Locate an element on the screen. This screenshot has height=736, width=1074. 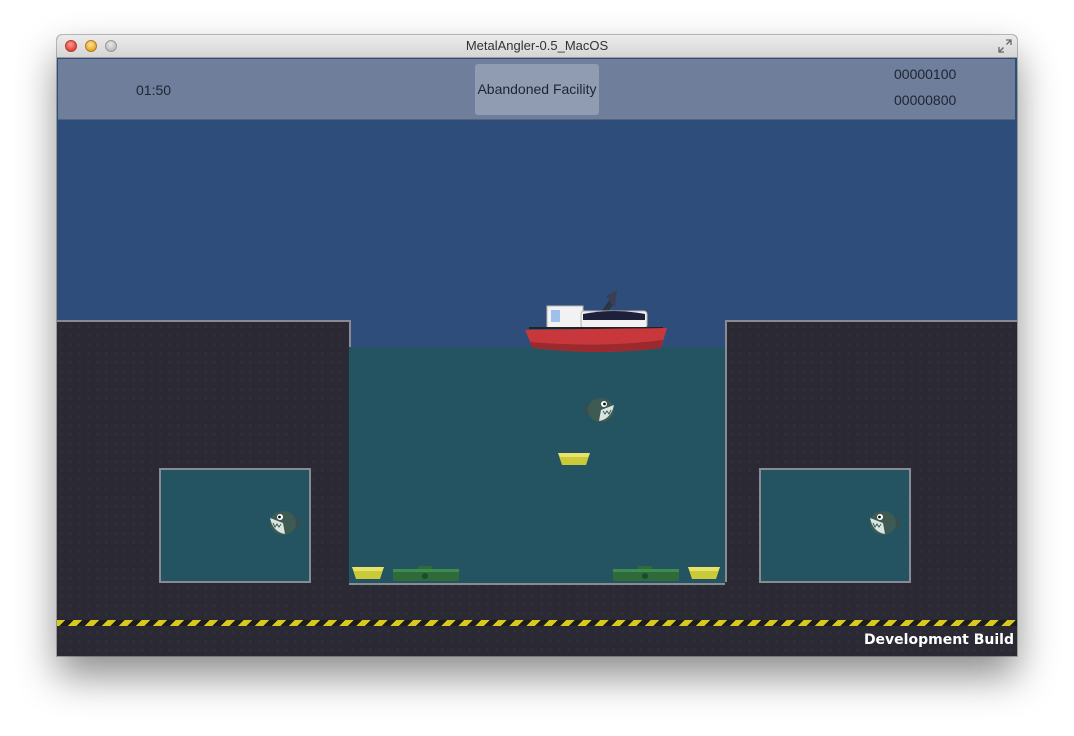
build-label: Development Build is located at coordinates (938, 640).